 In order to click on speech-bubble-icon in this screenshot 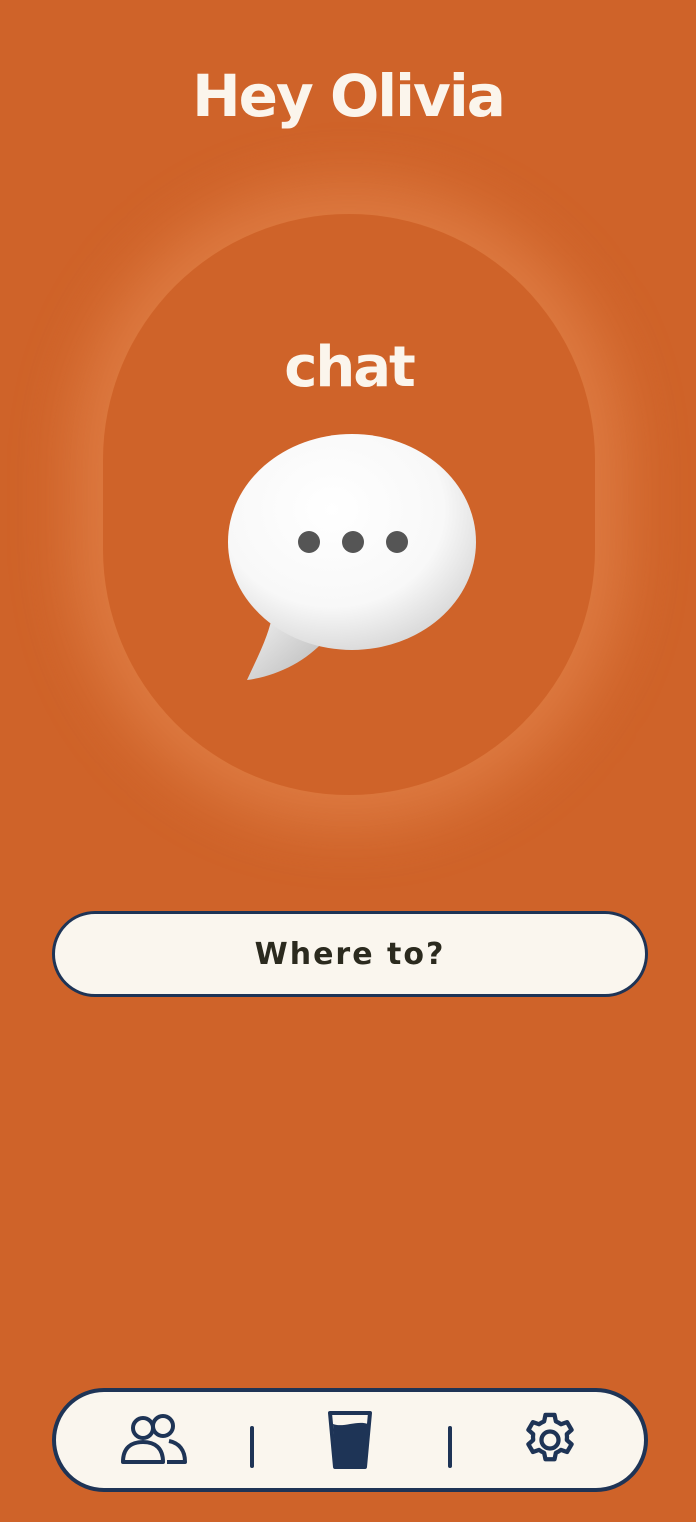, I will do `click(351, 562)`.